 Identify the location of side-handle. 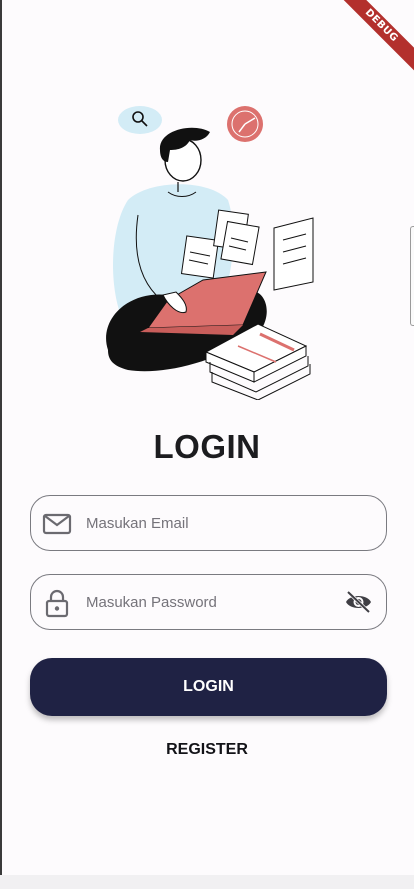
(412, 276).